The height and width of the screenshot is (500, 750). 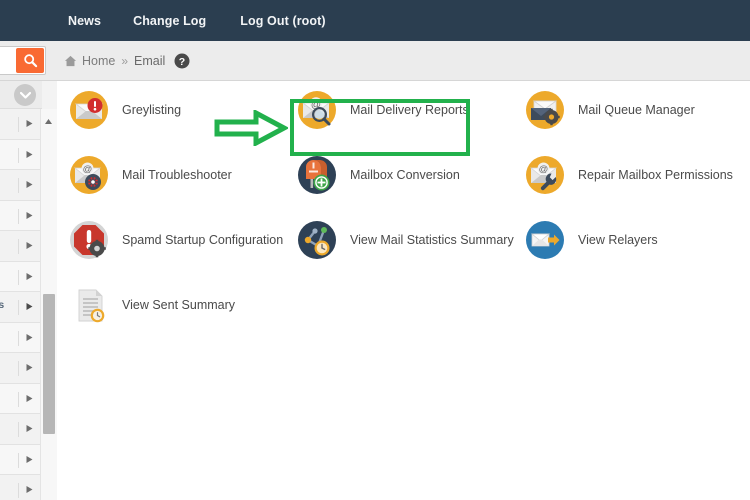 I want to click on tile-view-relayers: View Relayers, so click(x=591, y=240).